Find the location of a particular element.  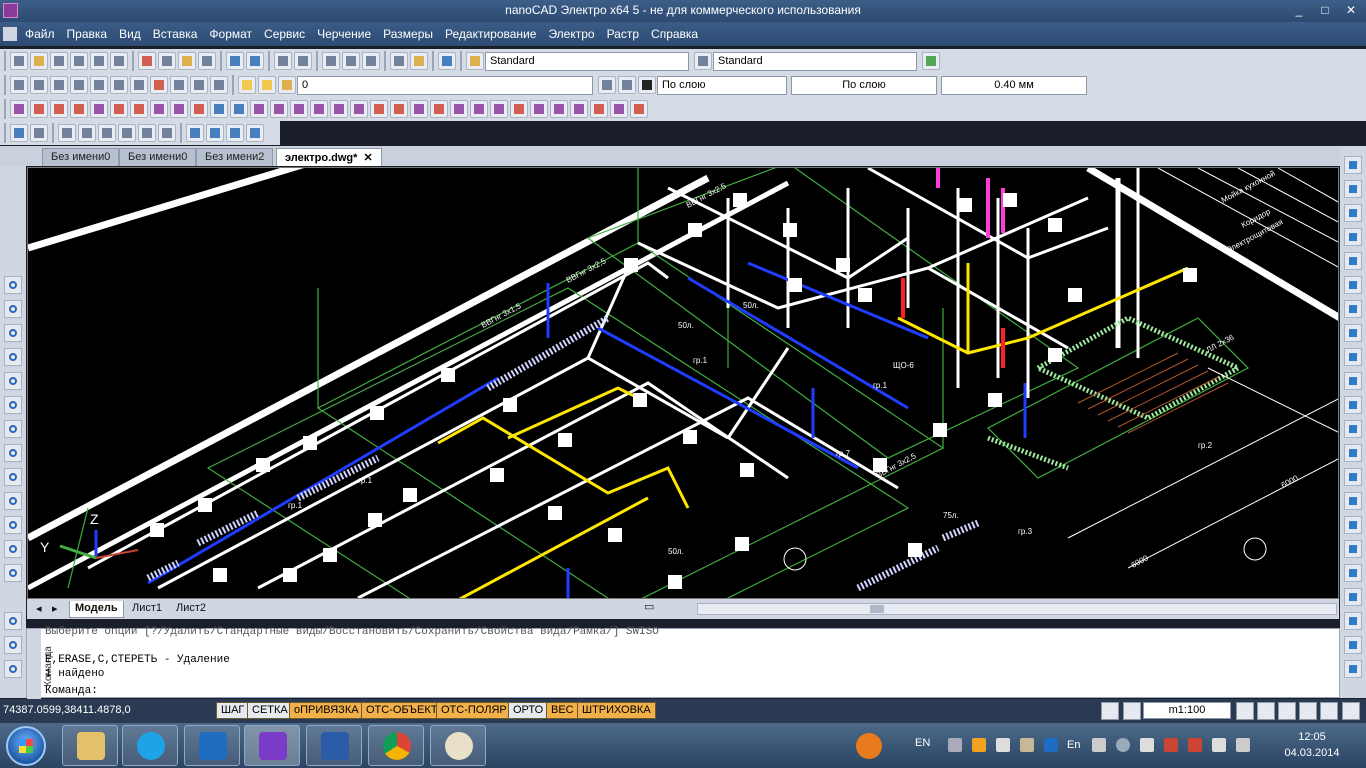

line-tool-icon is located at coordinates (13, 285).